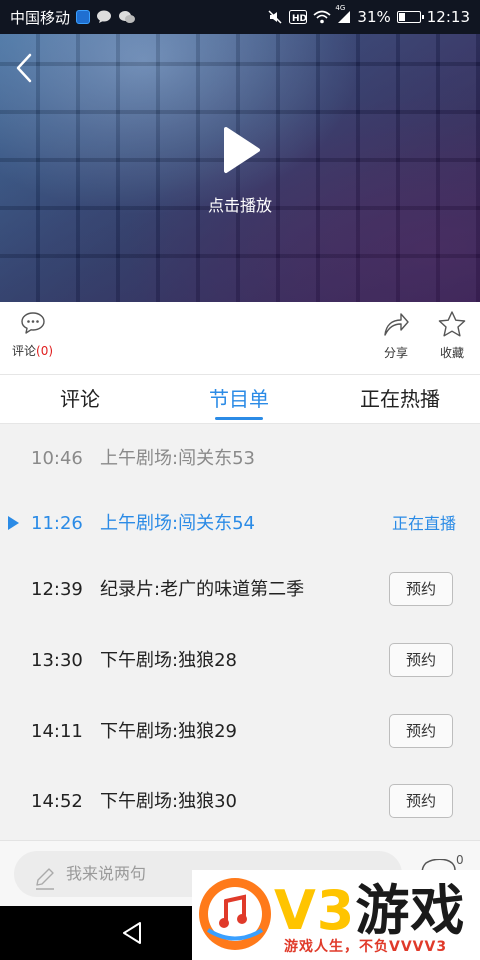  What do you see at coordinates (240, 204) in the screenshot?
I see `play-label: 点击播放` at bounding box center [240, 204].